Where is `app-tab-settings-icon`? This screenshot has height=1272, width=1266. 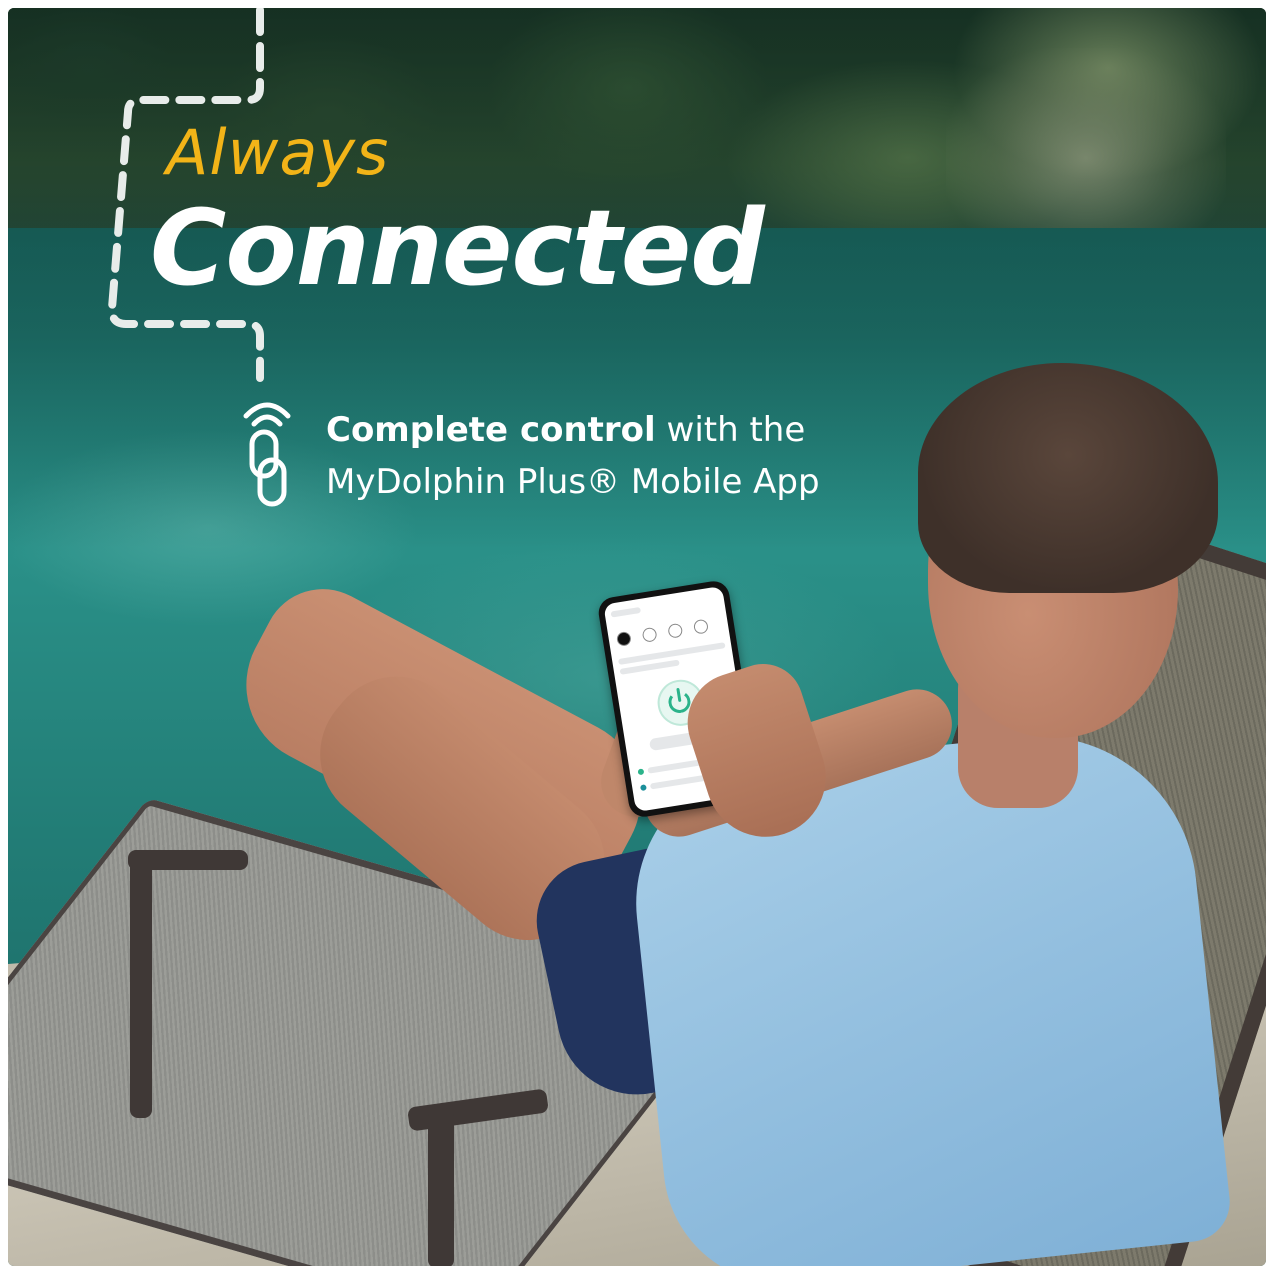 app-tab-settings-icon is located at coordinates (700, 626).